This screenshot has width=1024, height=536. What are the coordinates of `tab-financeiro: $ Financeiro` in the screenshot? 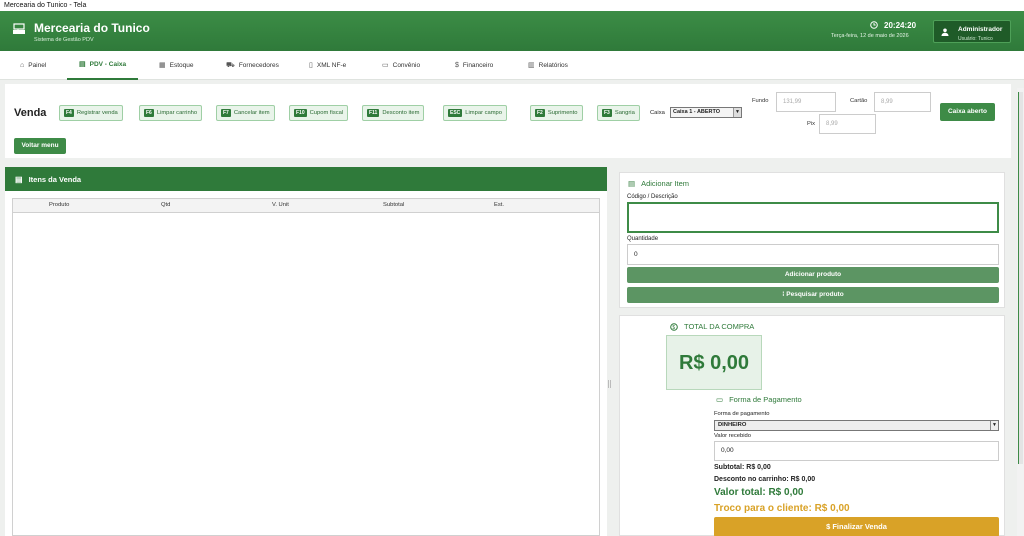 It's located at (474, 65).